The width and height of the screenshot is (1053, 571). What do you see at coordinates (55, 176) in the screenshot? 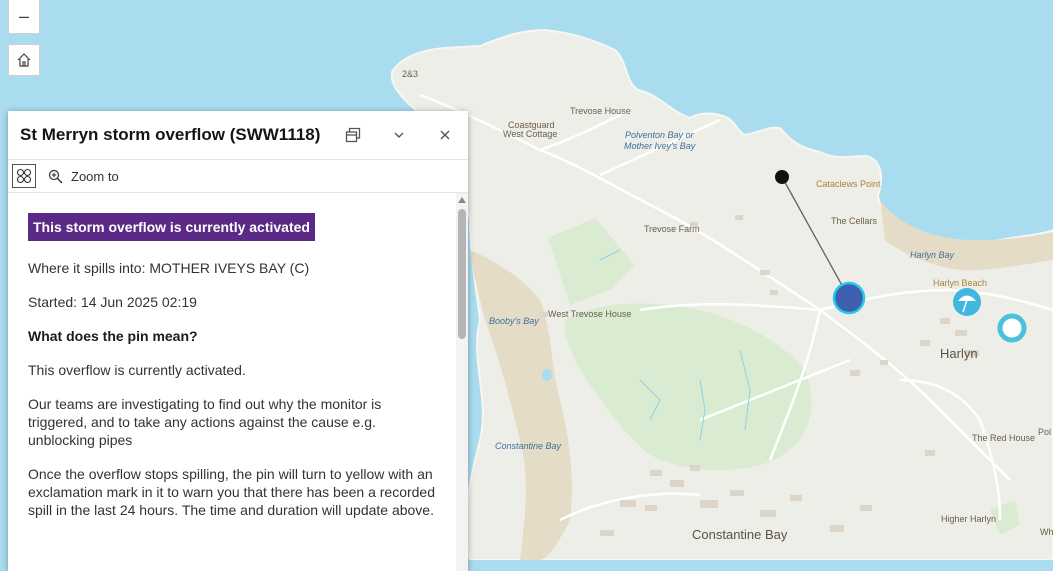
I see `zoom-in-icon` at bounding box center [55, 176].